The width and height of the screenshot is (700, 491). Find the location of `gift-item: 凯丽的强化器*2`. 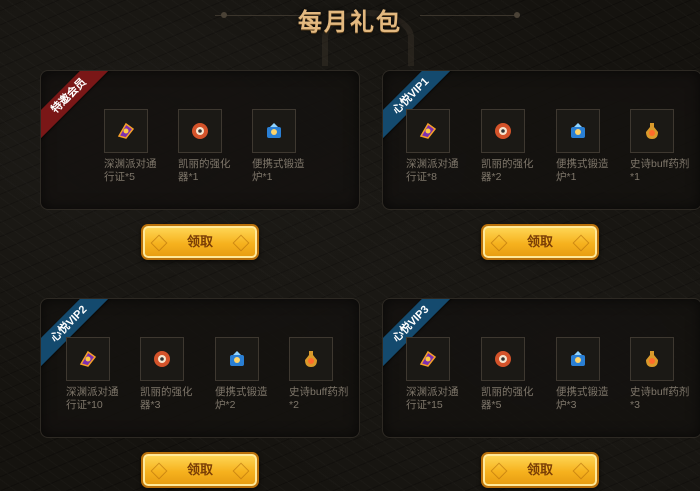

gift-item: 凯丽的强化器*2 is located at coordinates (511, 146).